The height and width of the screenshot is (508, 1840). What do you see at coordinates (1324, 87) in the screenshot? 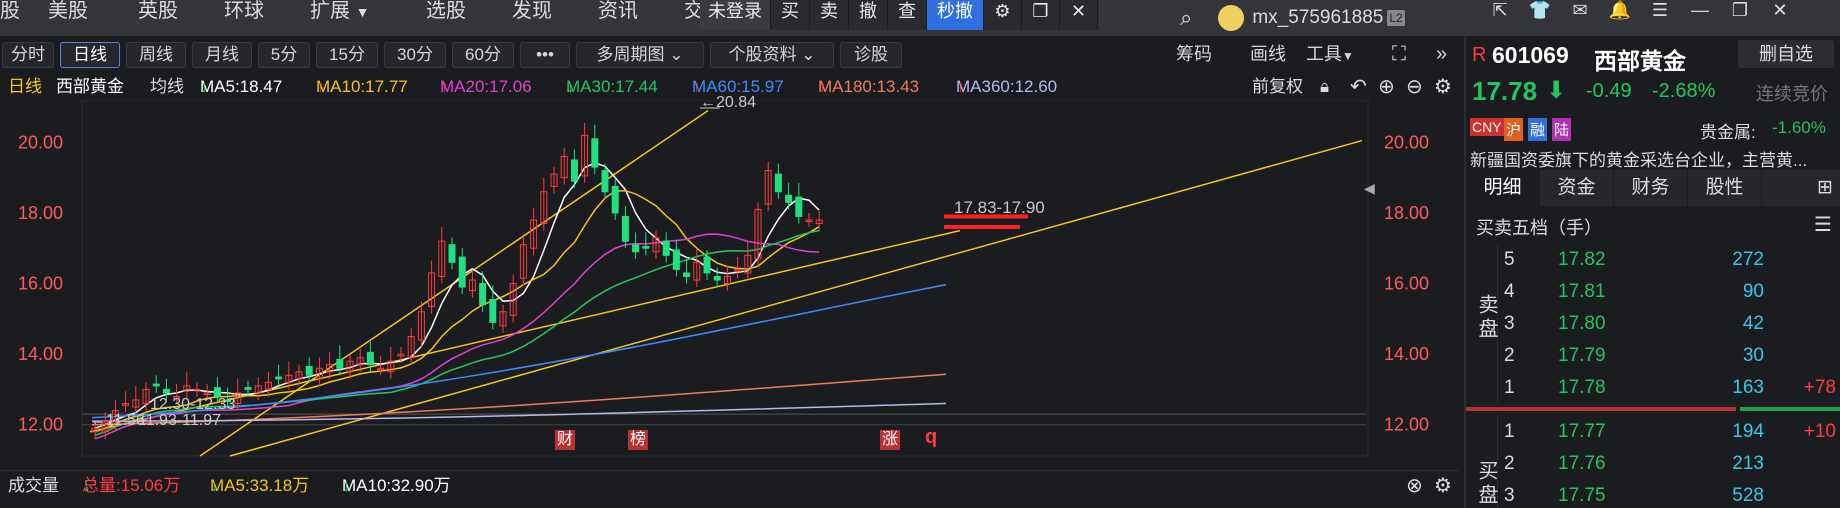
I see `lock-icon: 🔒︎` at bounding box center [1324, 87].